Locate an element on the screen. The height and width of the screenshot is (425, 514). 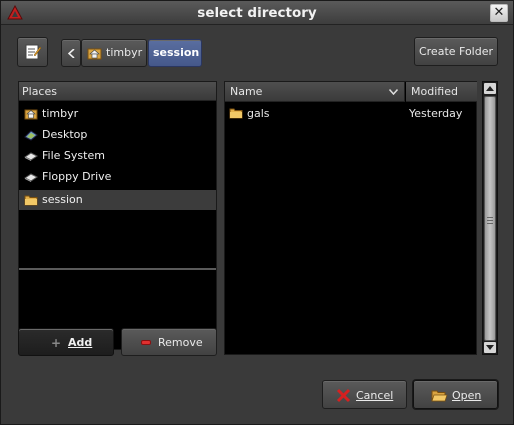
cancel-button: Cancel is located at coordinates (364, 394).